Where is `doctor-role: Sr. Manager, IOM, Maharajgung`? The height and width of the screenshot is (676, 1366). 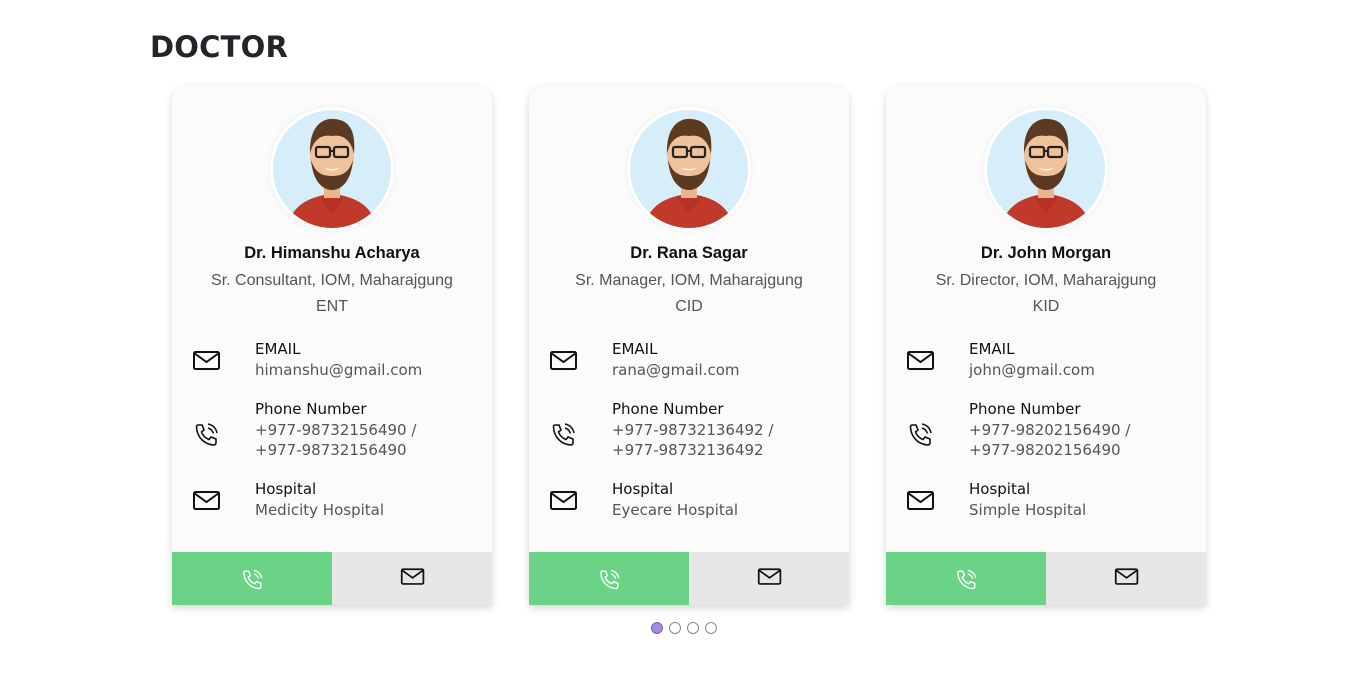 doctor-role: Sr. Manager, IOM, Maharajgung is located at coordinates (689, 280).